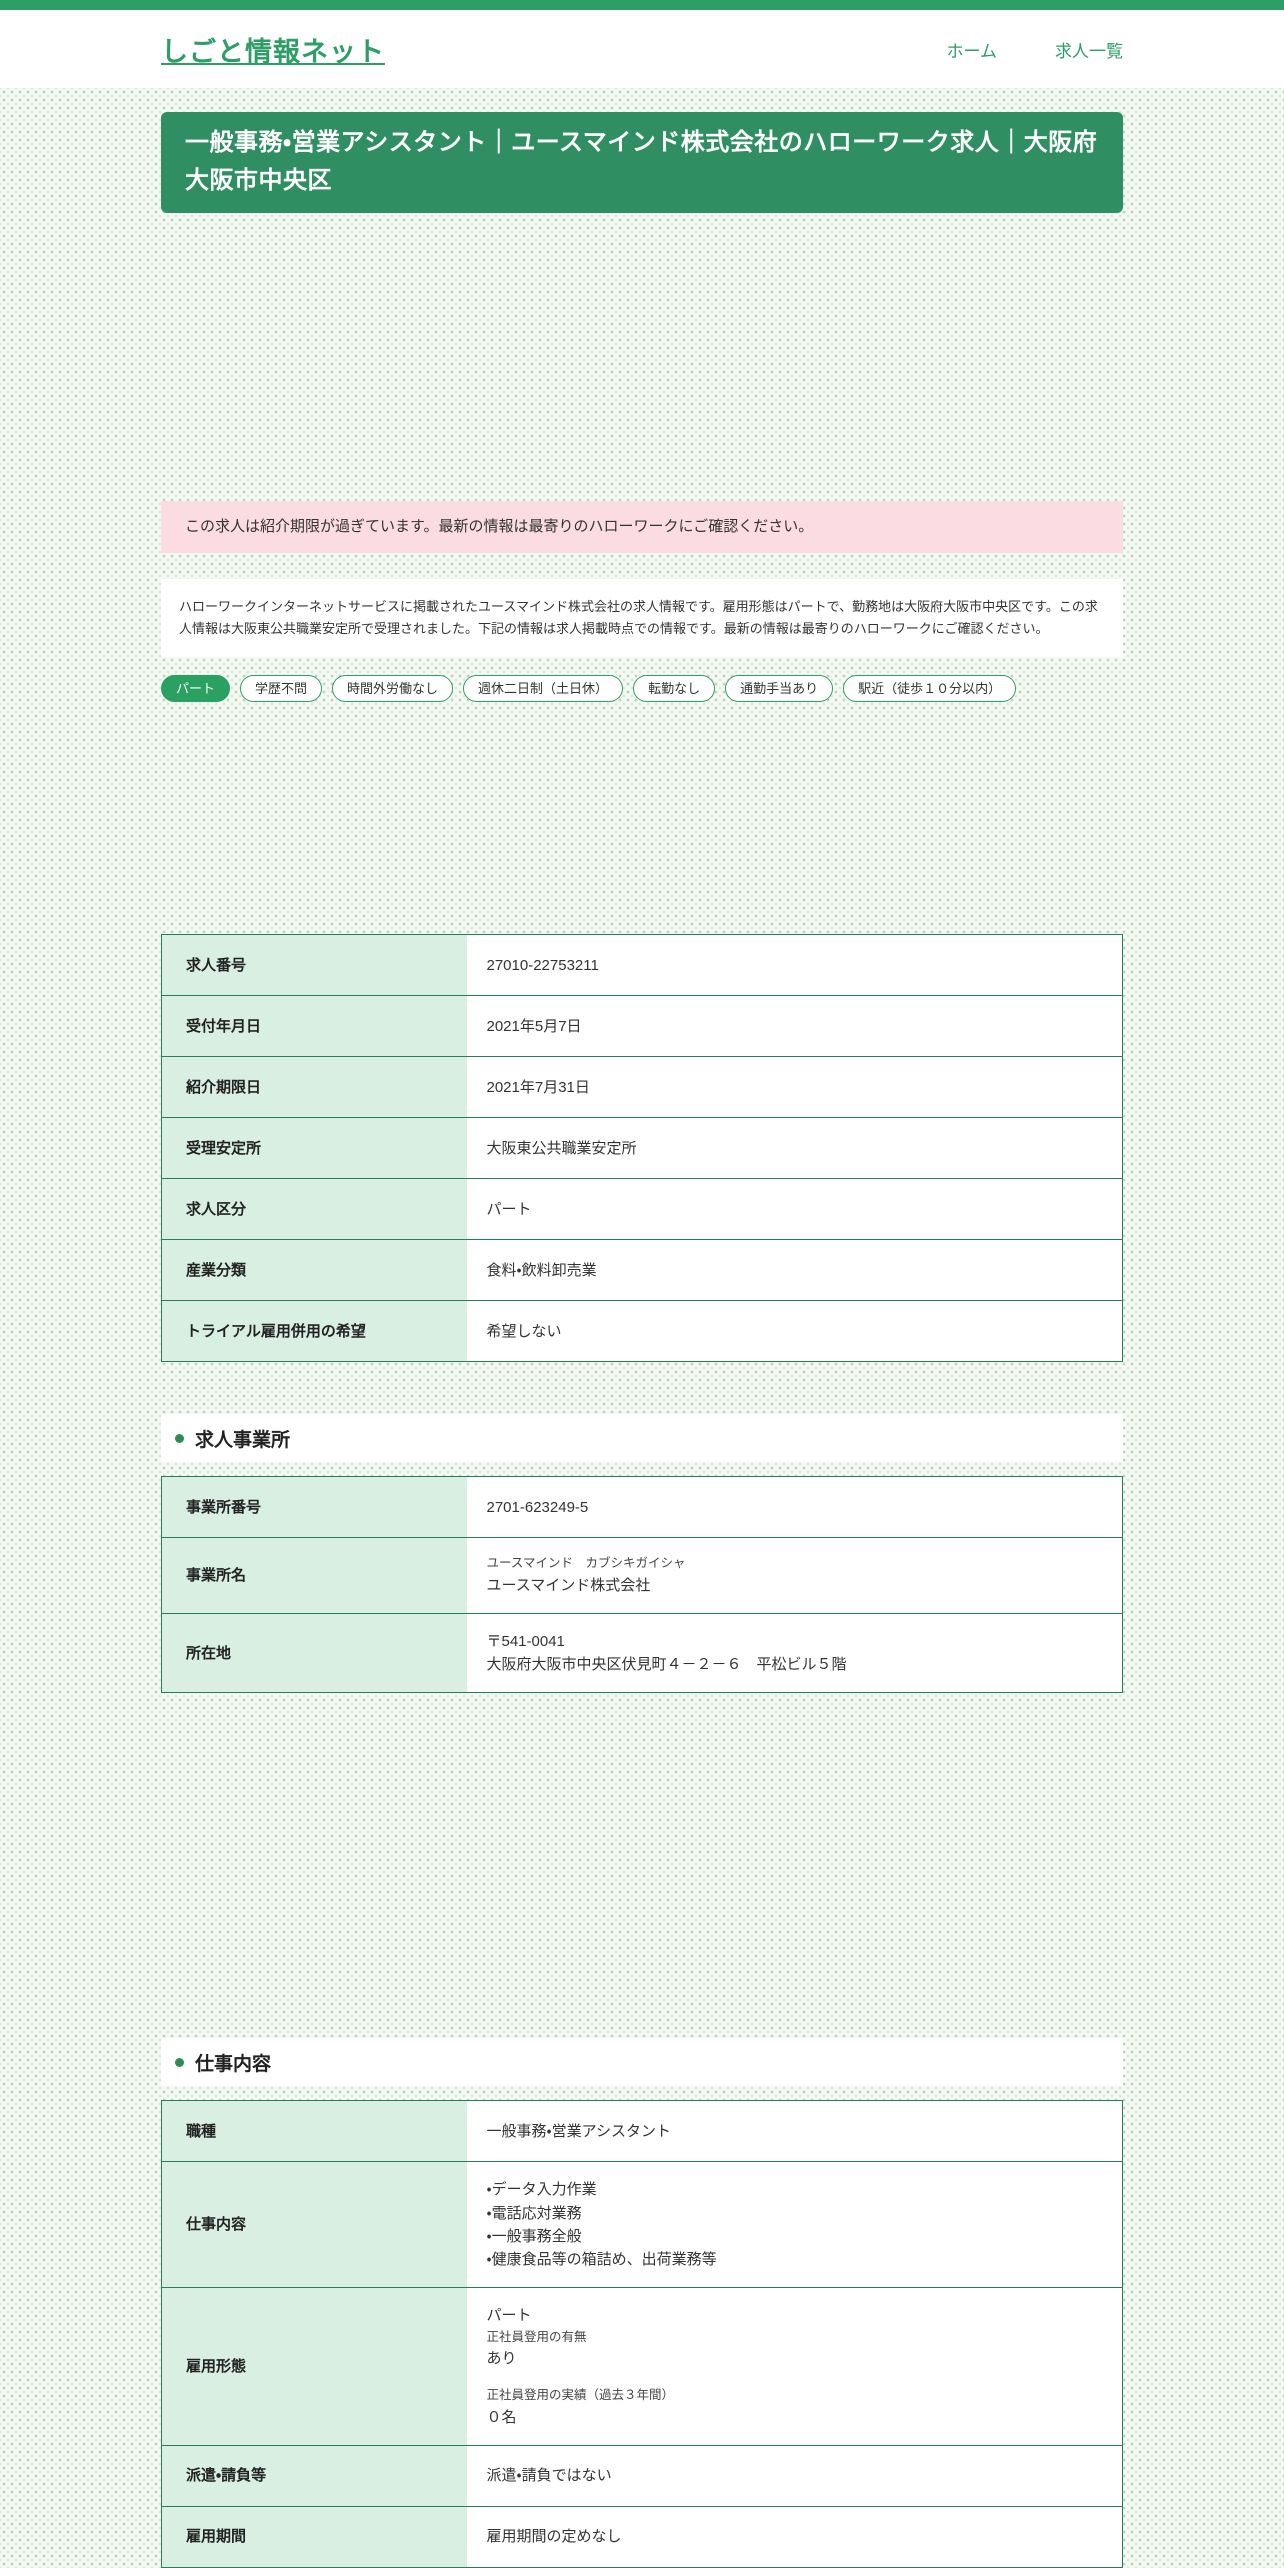 The width and height of the screenshot is (1284, 2568). I want to click on table-row: 事業所名 ユースマインド カブシキガイシャ ユースマインド株式会社, so click(642, 1575).